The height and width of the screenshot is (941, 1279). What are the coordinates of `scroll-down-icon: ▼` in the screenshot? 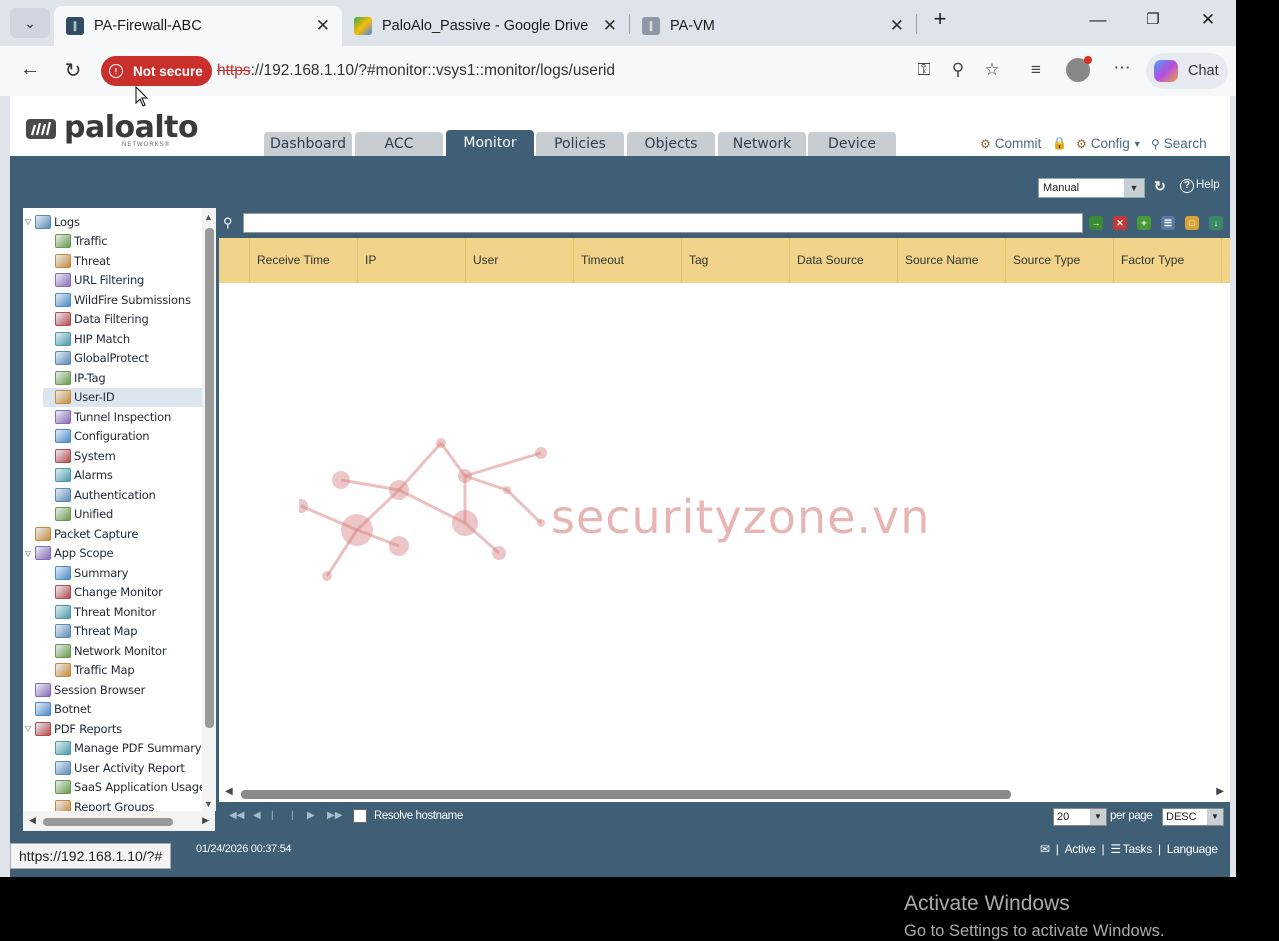 It's located at (208, 804).